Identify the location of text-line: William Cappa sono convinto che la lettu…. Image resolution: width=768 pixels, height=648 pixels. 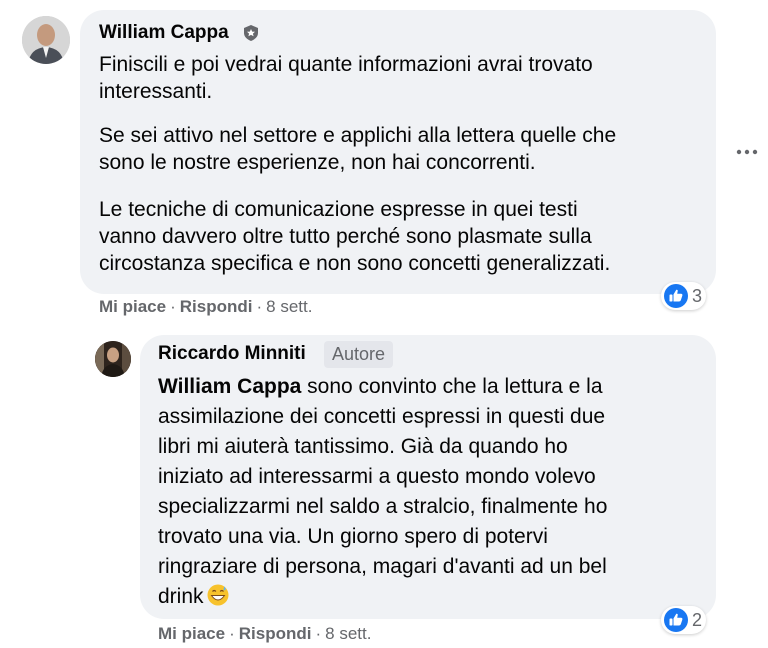
(382, 387).